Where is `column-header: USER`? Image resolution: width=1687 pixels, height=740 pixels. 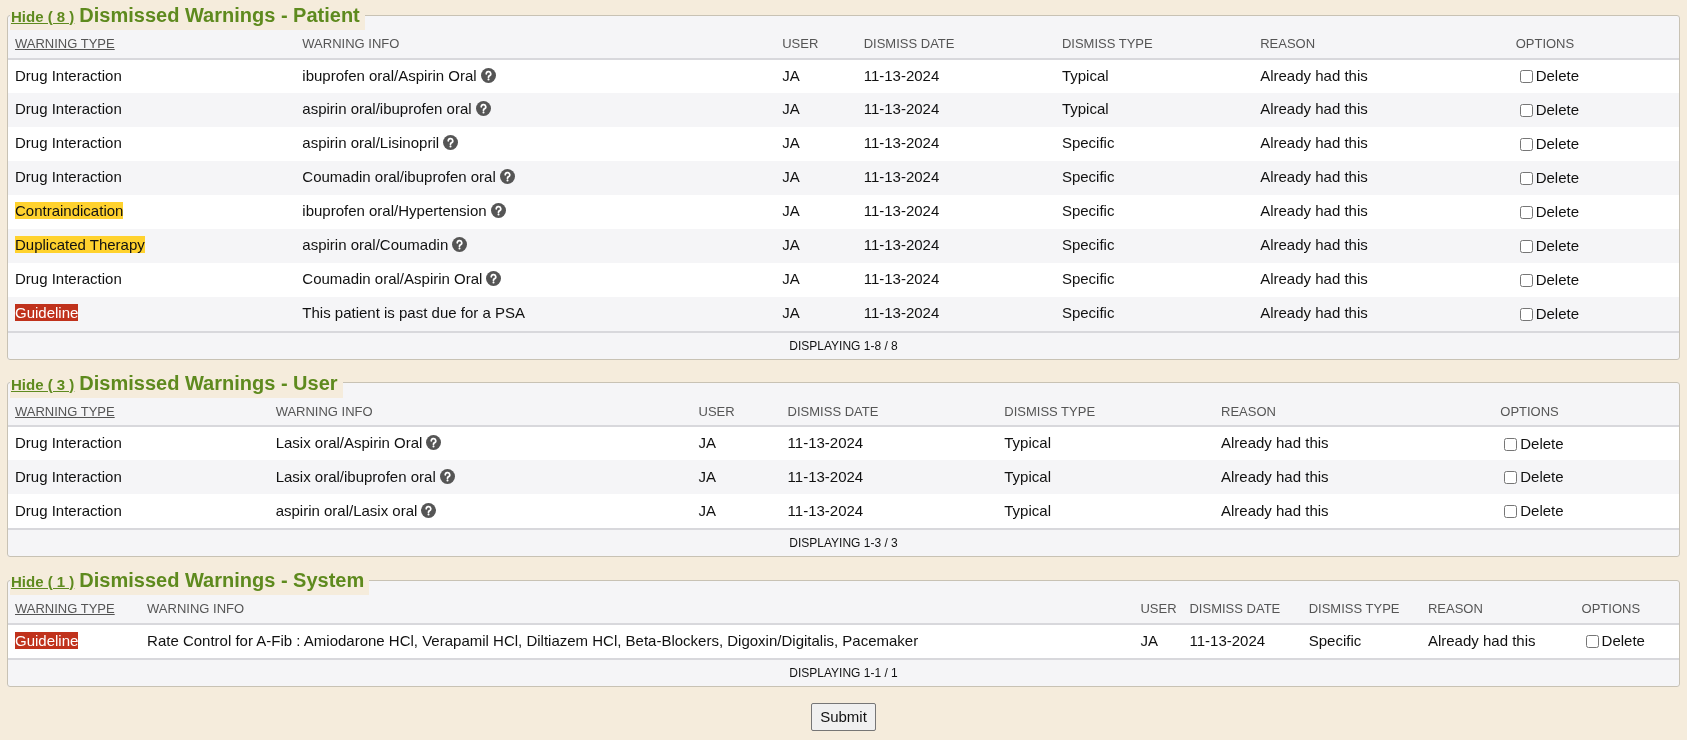
column-header: USER is located at coordinates (821, 44).